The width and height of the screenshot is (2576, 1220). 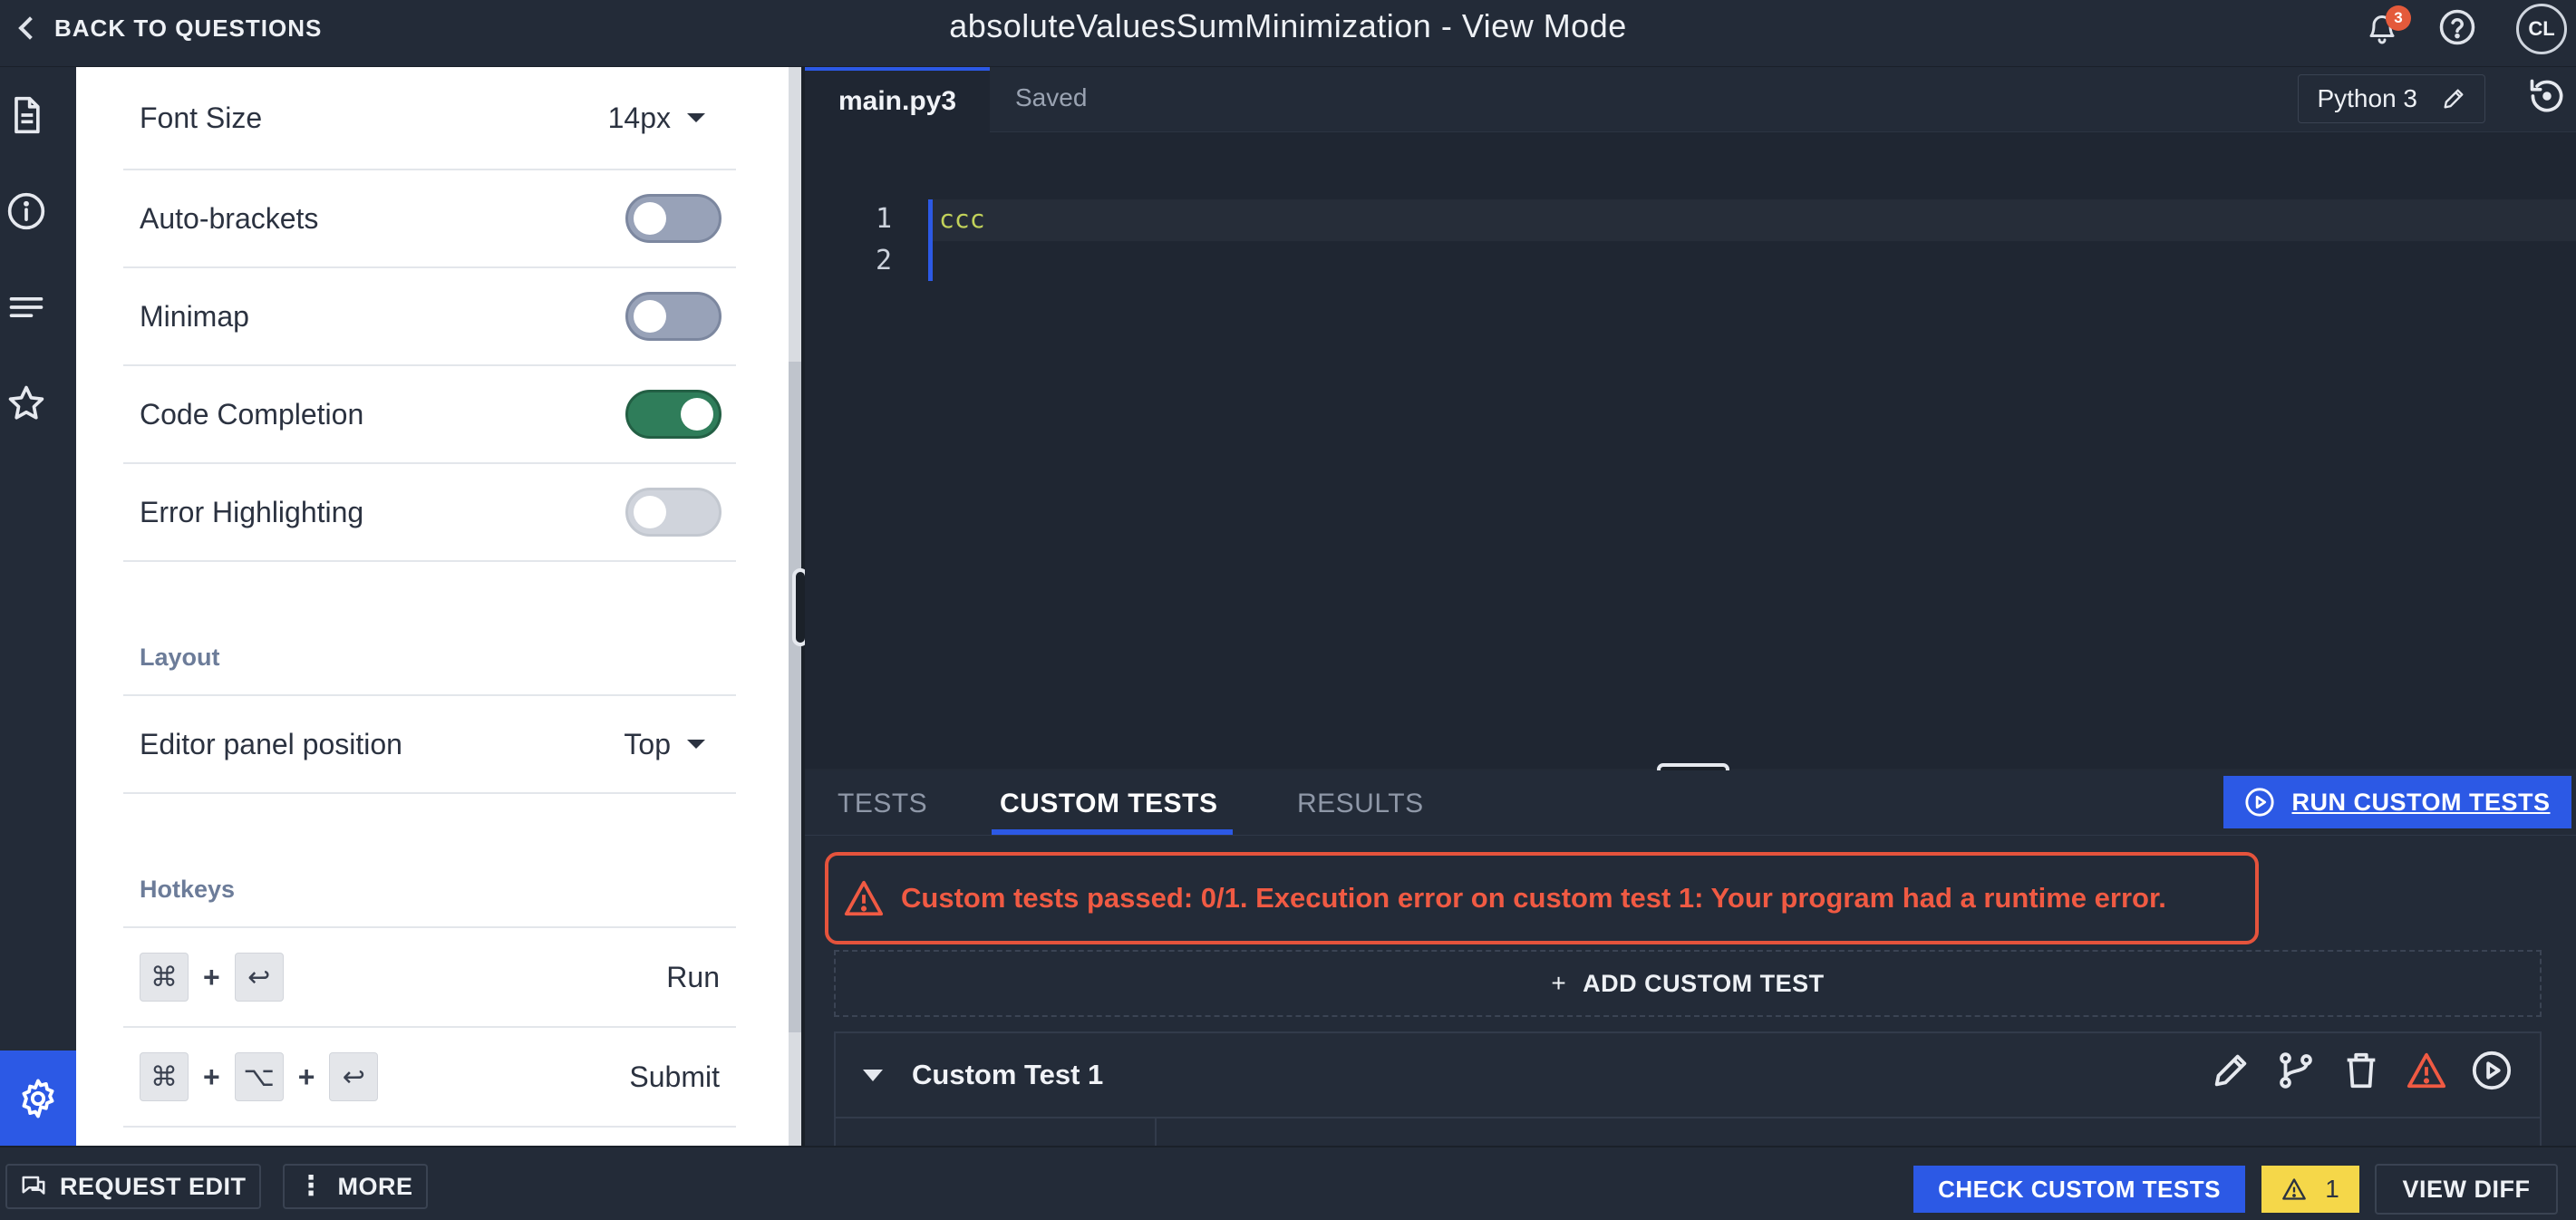 What do you see at coordinates (2296, 1070) in the screenshot?
I see `branch-icon` at bounding box center [2296, 1070].